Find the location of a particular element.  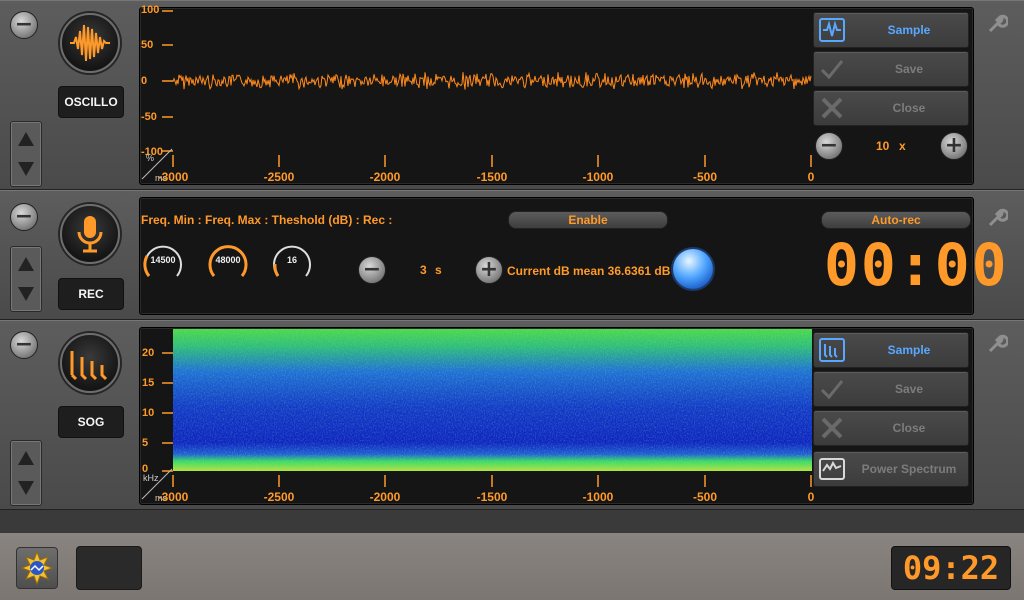

y-unit-label: % is located at coordinates (150, 158).